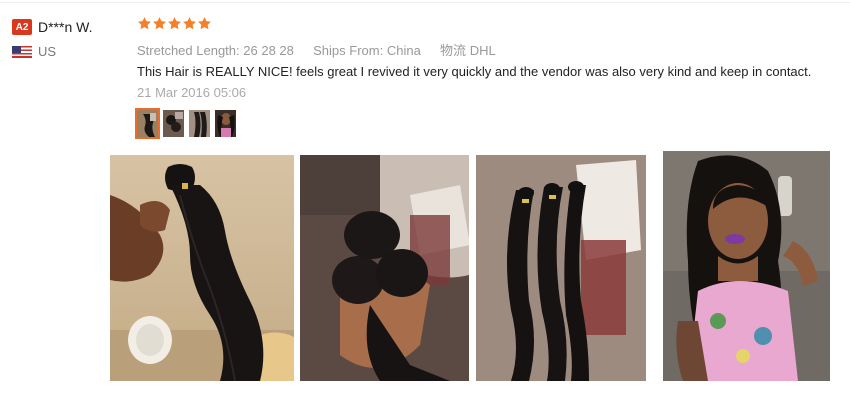 The width and height of the screenshot is (850, 400). What do you see at coordinates (47, 51) in the screenshot?
I see `buyer-country: US` at bounding box center [47, 51].